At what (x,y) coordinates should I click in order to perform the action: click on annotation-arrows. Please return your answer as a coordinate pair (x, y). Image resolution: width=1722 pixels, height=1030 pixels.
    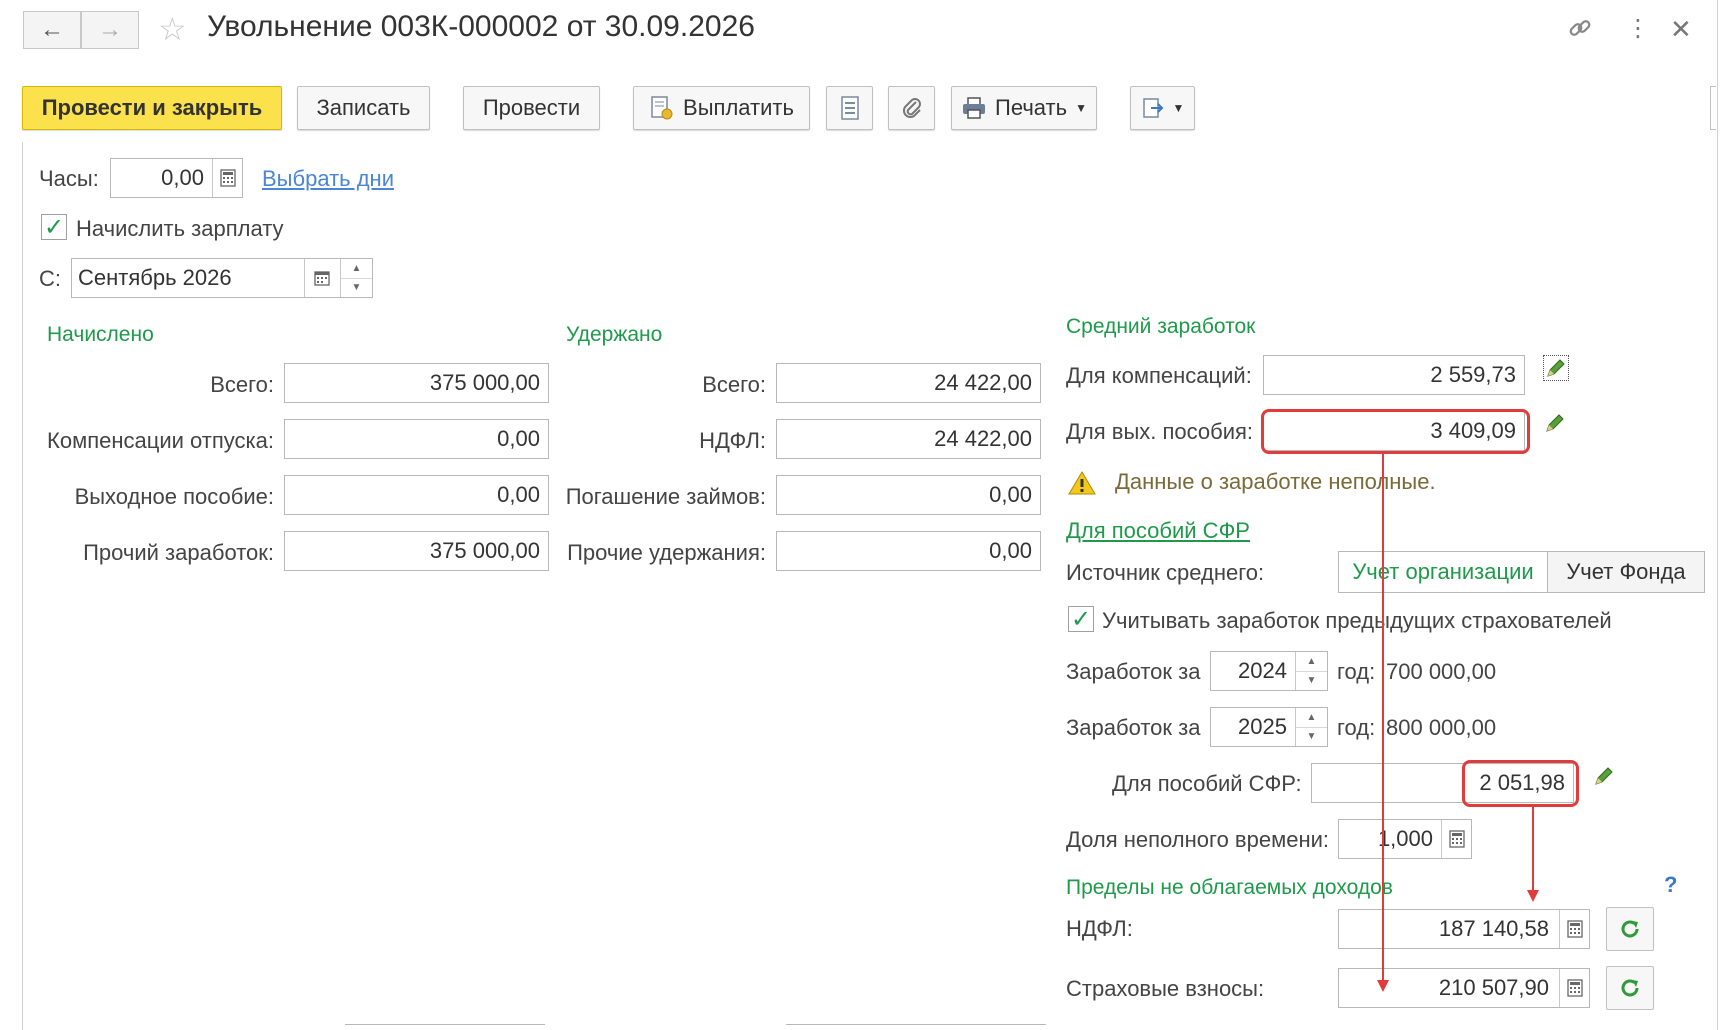
    Looking at the image, I should click on (1458, 723).